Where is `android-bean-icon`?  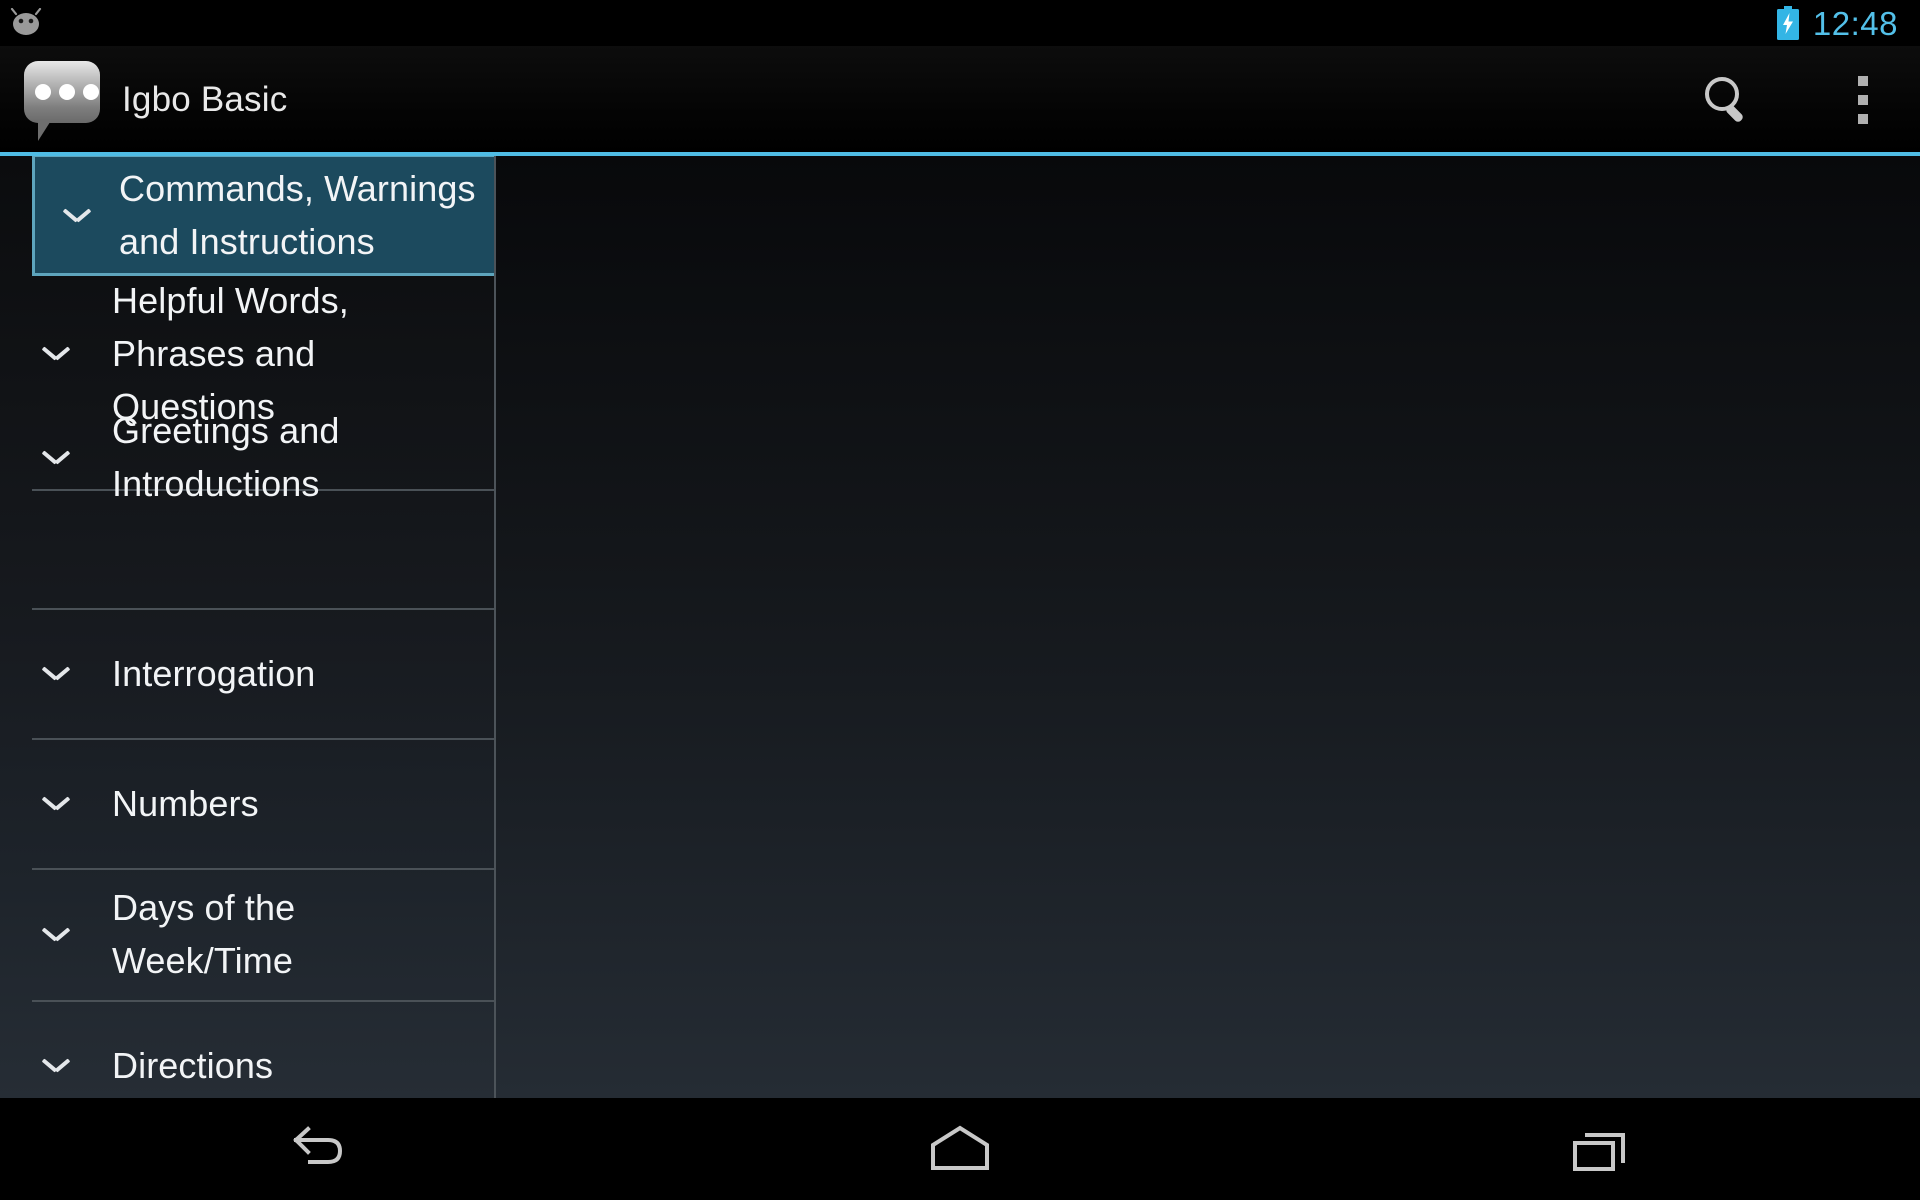 android-bean-icon is located at coordinates (28, 22).